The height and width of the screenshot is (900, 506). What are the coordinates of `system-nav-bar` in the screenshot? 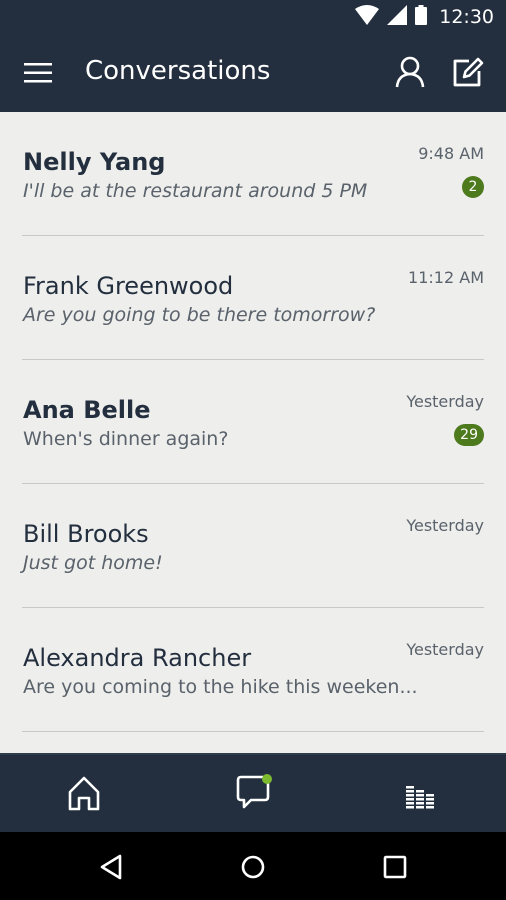 It's located at (253, 866).